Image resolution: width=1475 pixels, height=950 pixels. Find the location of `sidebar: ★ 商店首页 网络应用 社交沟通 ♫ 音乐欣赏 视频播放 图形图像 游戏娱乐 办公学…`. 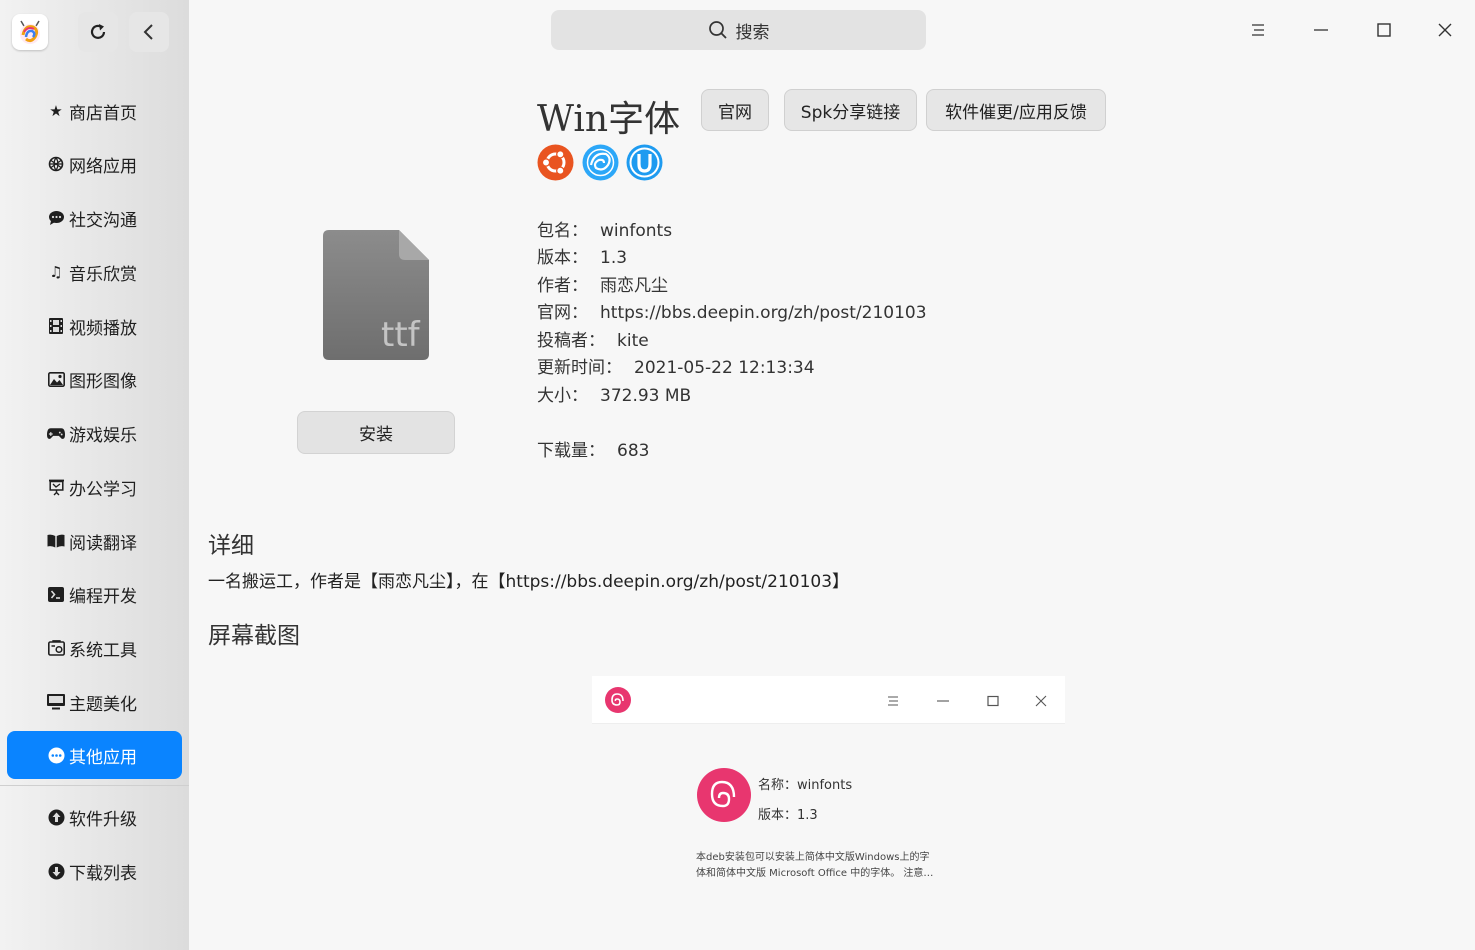

sidebar: ★ 商店首页 网络应用 社交沟通 ♫ 音乐欣赏 视频播放 图形图像 游戏娱乐 办公学… is located at coordinates (94, 475).